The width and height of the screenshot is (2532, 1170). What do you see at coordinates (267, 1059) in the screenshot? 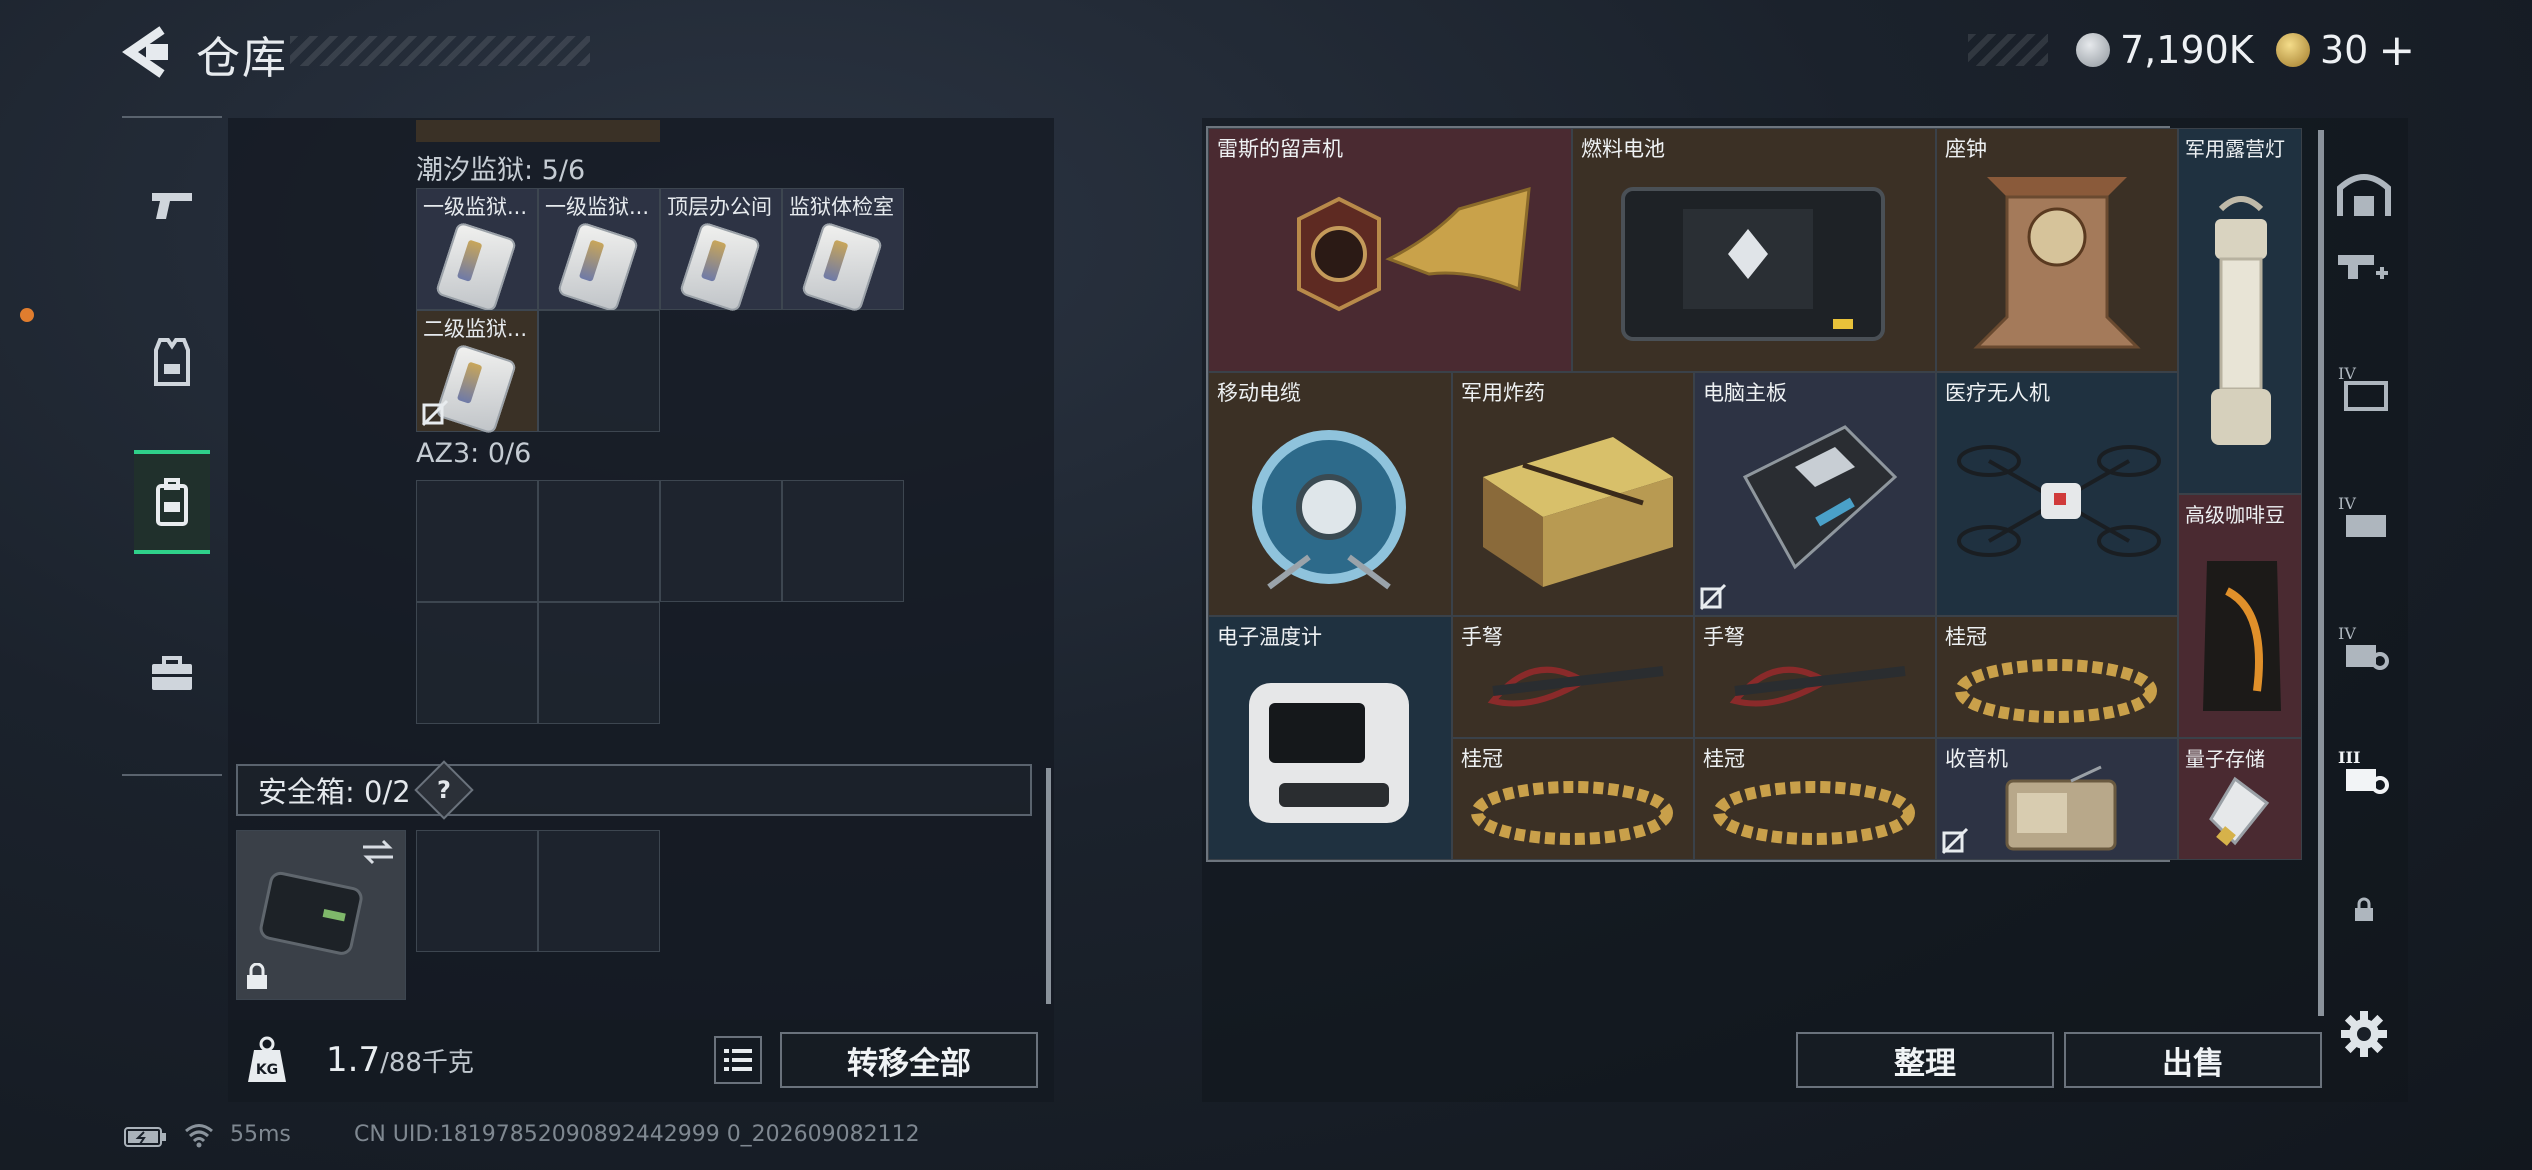
I see `weight-kg-icon: KG` at bounding box center [267, 1059].